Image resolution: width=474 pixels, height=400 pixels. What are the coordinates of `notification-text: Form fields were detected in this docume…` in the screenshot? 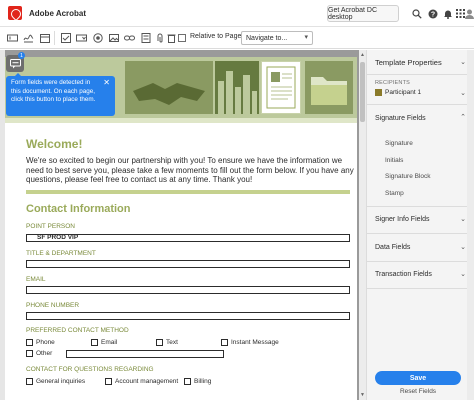 It's located at (53, 91).